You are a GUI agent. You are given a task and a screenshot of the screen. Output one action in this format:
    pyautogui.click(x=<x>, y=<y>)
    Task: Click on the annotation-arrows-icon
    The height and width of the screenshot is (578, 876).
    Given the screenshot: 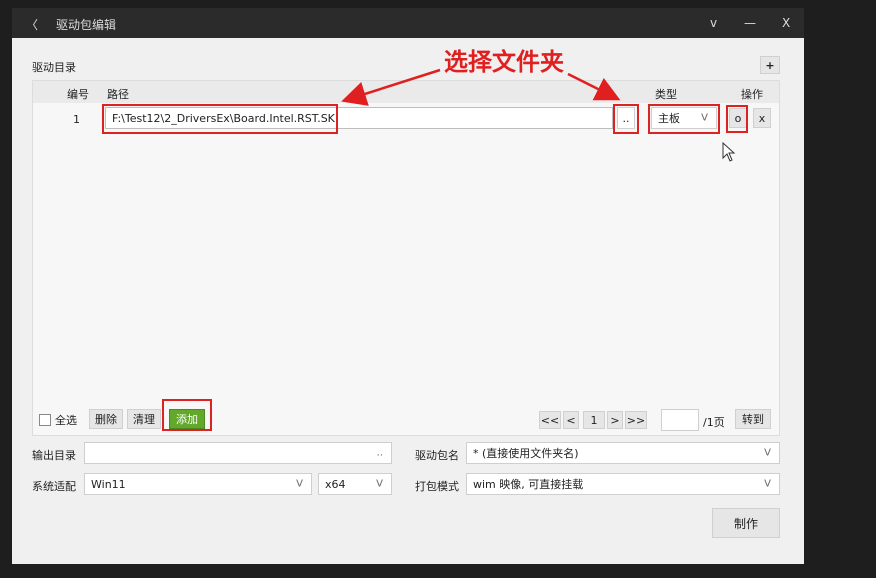 What is the action you would take?
    pyautogui.click(x=481, y=87)
    